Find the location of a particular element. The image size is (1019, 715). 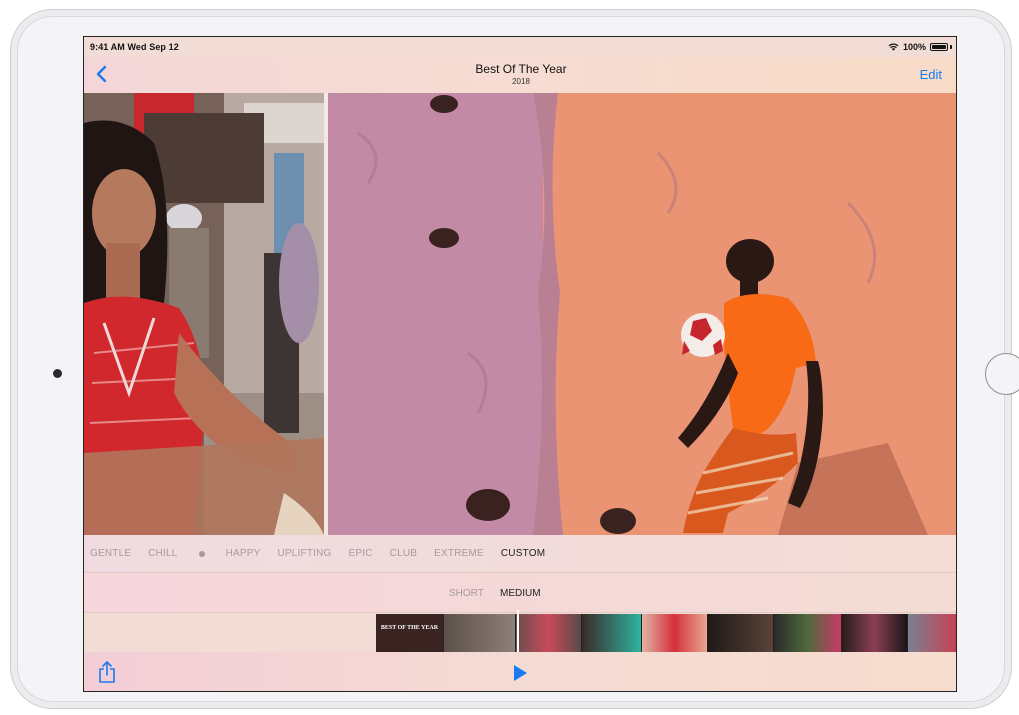

battery-percent: 100% is located at coordinates (914, 47).